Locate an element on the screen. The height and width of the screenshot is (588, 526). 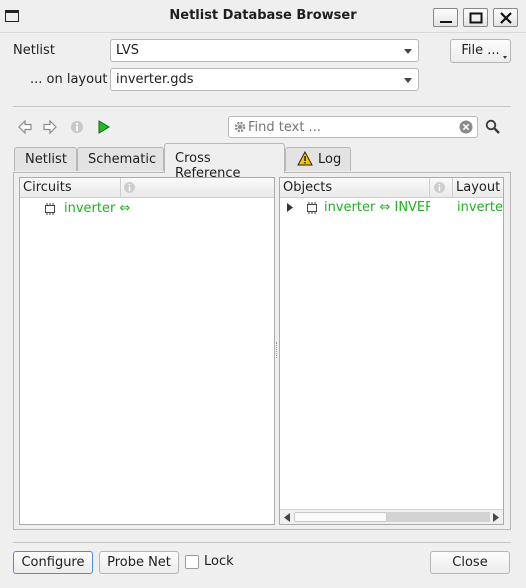
tab-label: Schematic is located at coordinates (122, 159).